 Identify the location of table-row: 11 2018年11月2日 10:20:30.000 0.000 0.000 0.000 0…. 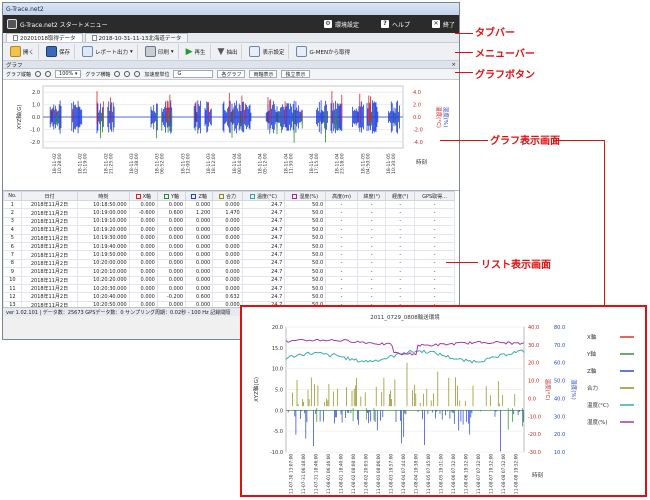
(229, 288).